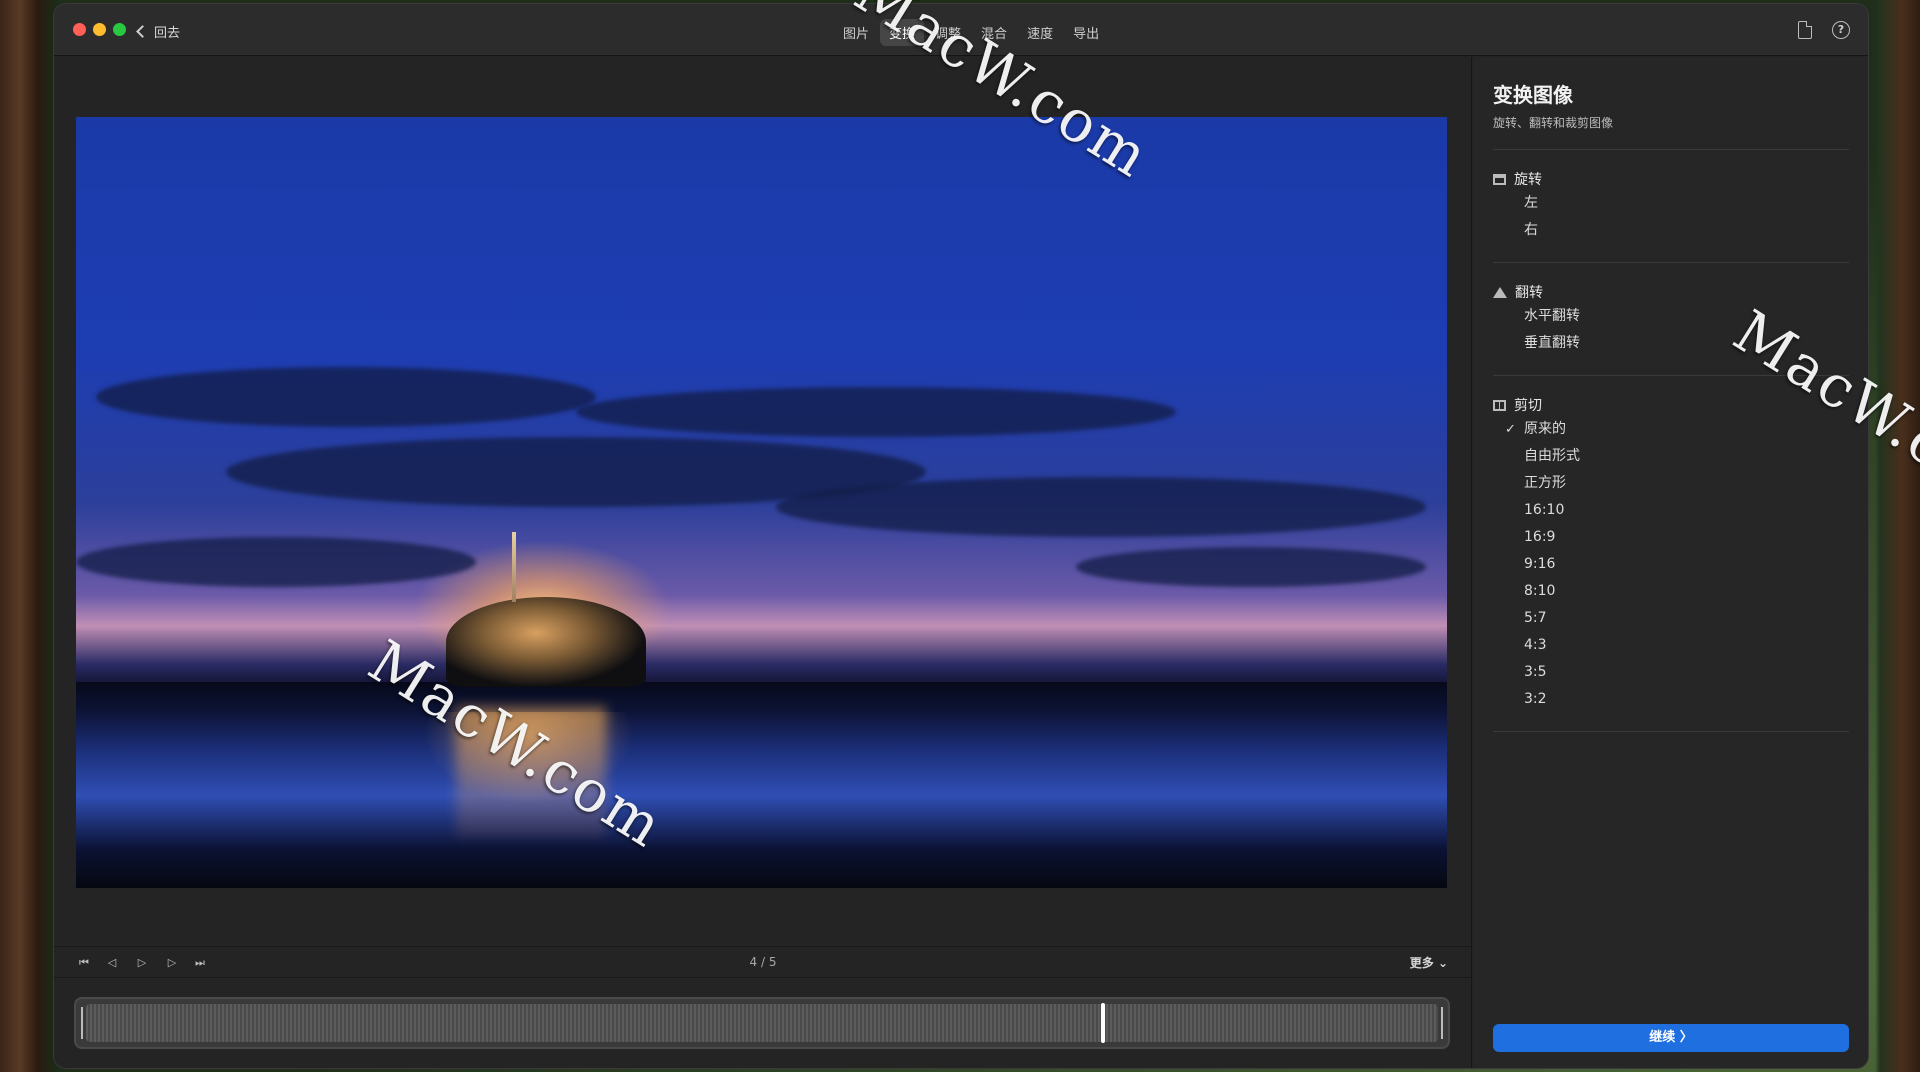 The height and width of the screenshot is (1072, 1920). I want to click on help-icon: ?, so click(1841, 30).